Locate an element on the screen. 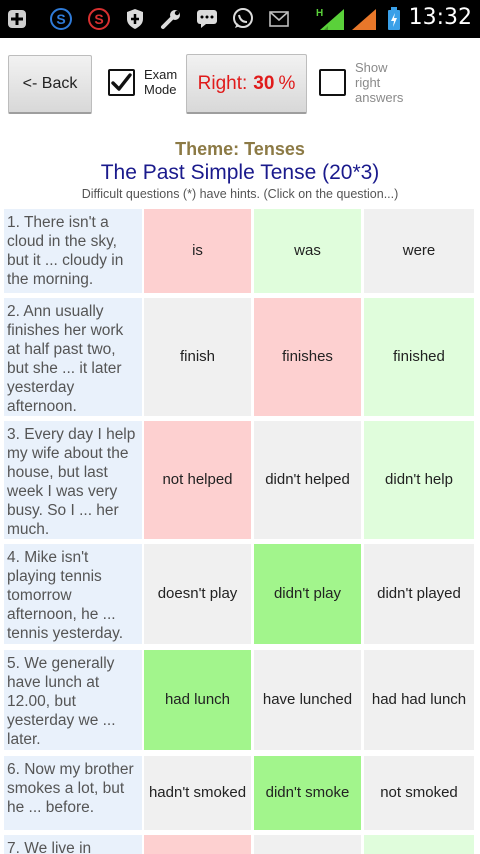 This screenshot has width=480, height=854. checkmark-icon is located at coordinates (121, 82).